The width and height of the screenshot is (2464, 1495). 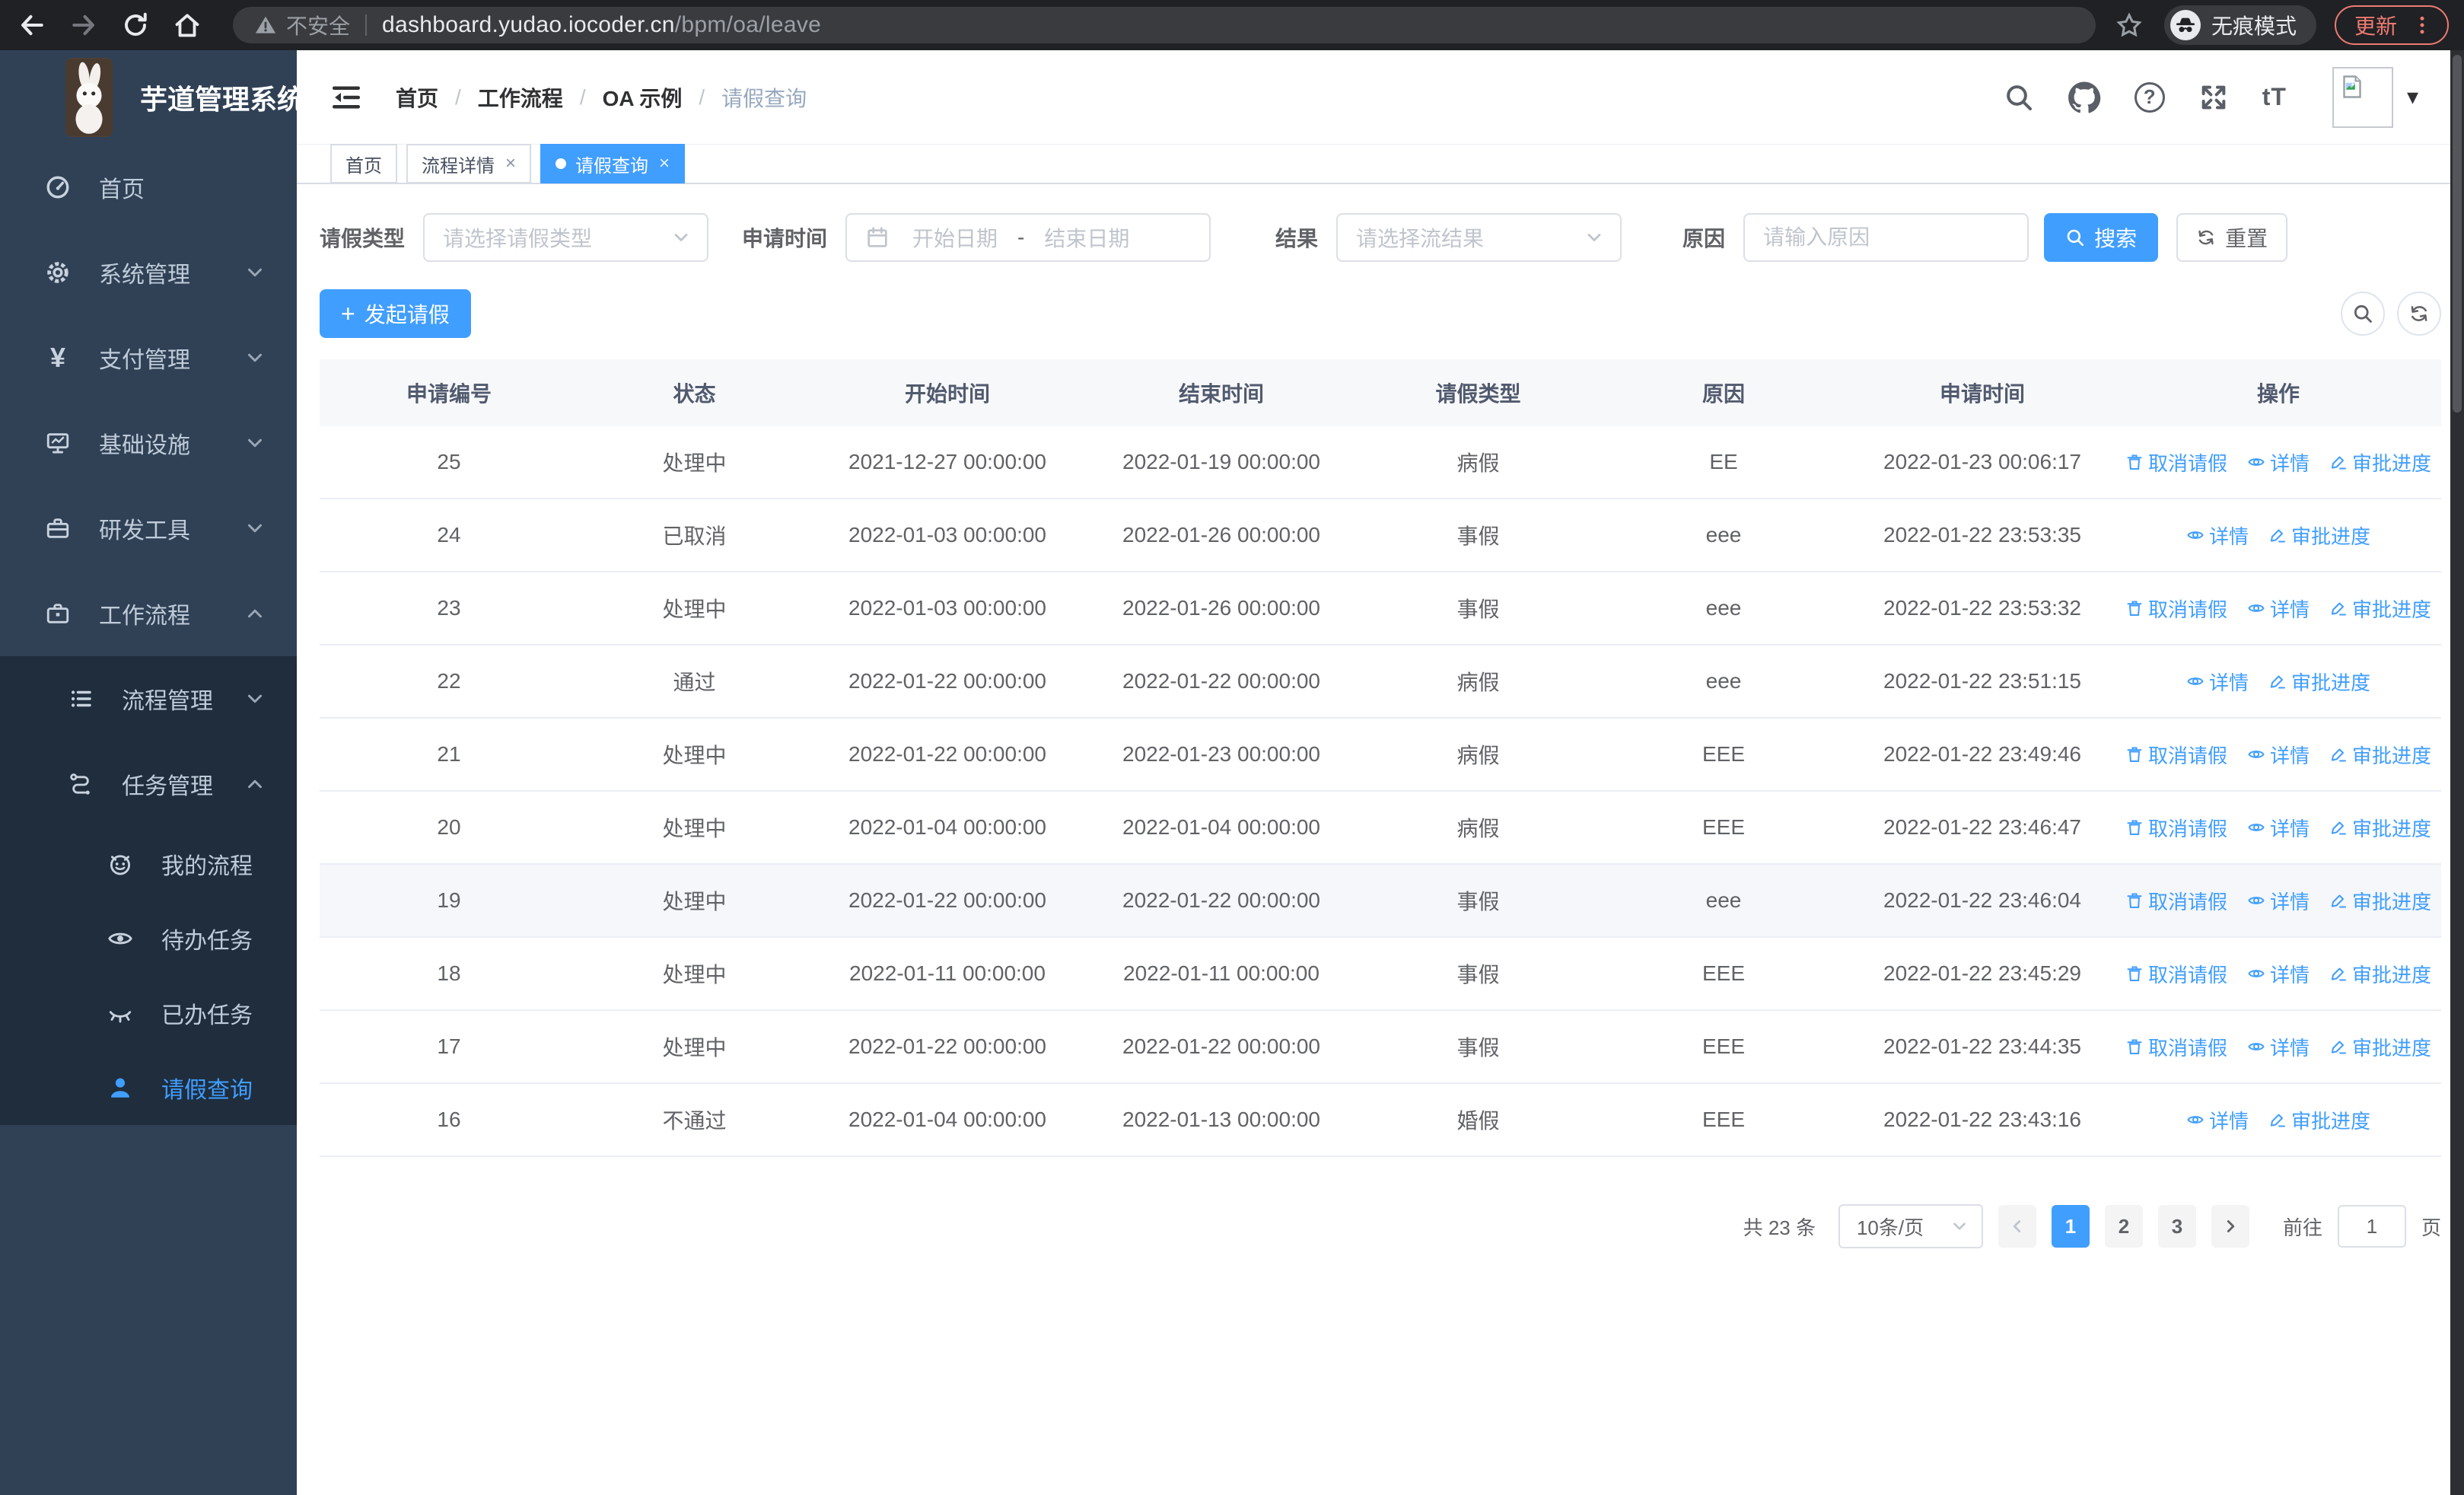 I want to click on sidebar-item-todo-tasks: 待办任务, so click(x=148, y=938).